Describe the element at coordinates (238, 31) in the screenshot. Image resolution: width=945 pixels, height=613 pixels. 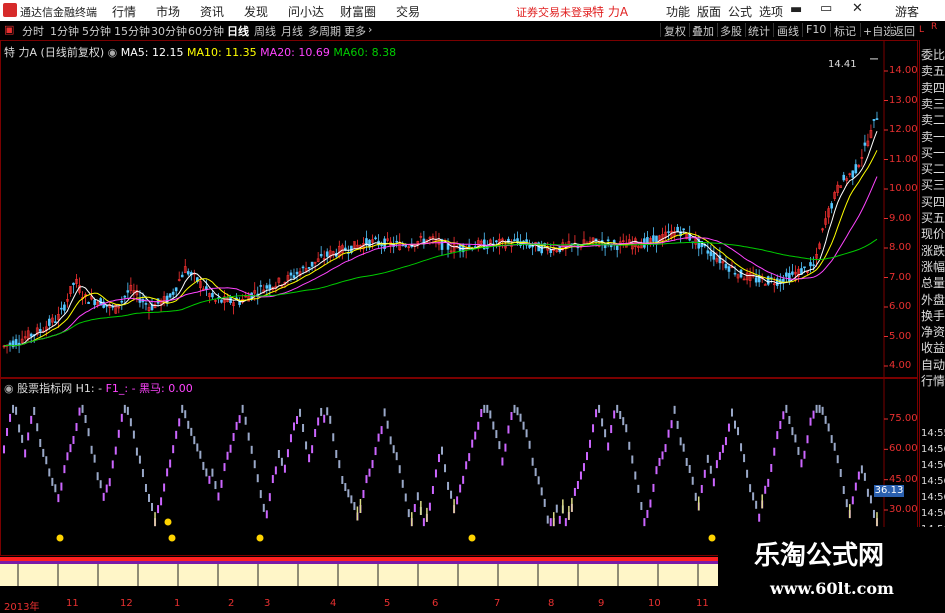
I see `period-daily: 日线` at that location.